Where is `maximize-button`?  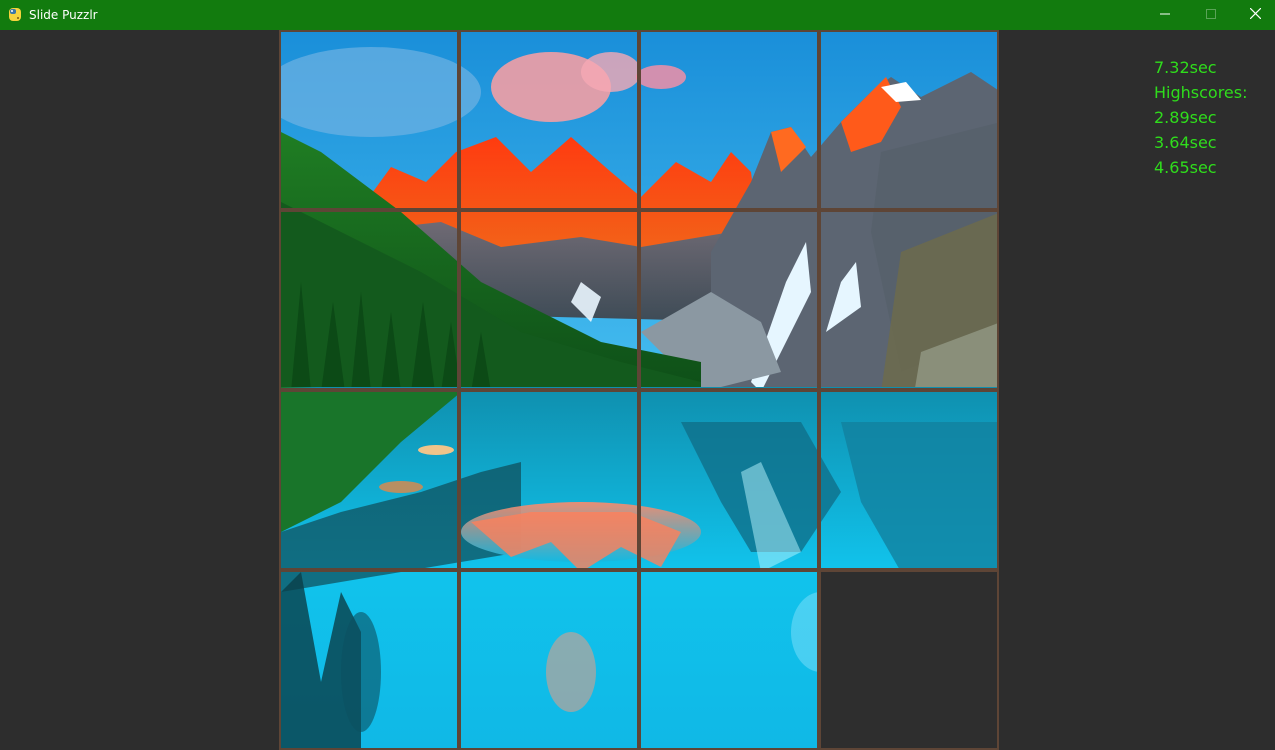
maximize-button is located at coordinates (1211, 15).